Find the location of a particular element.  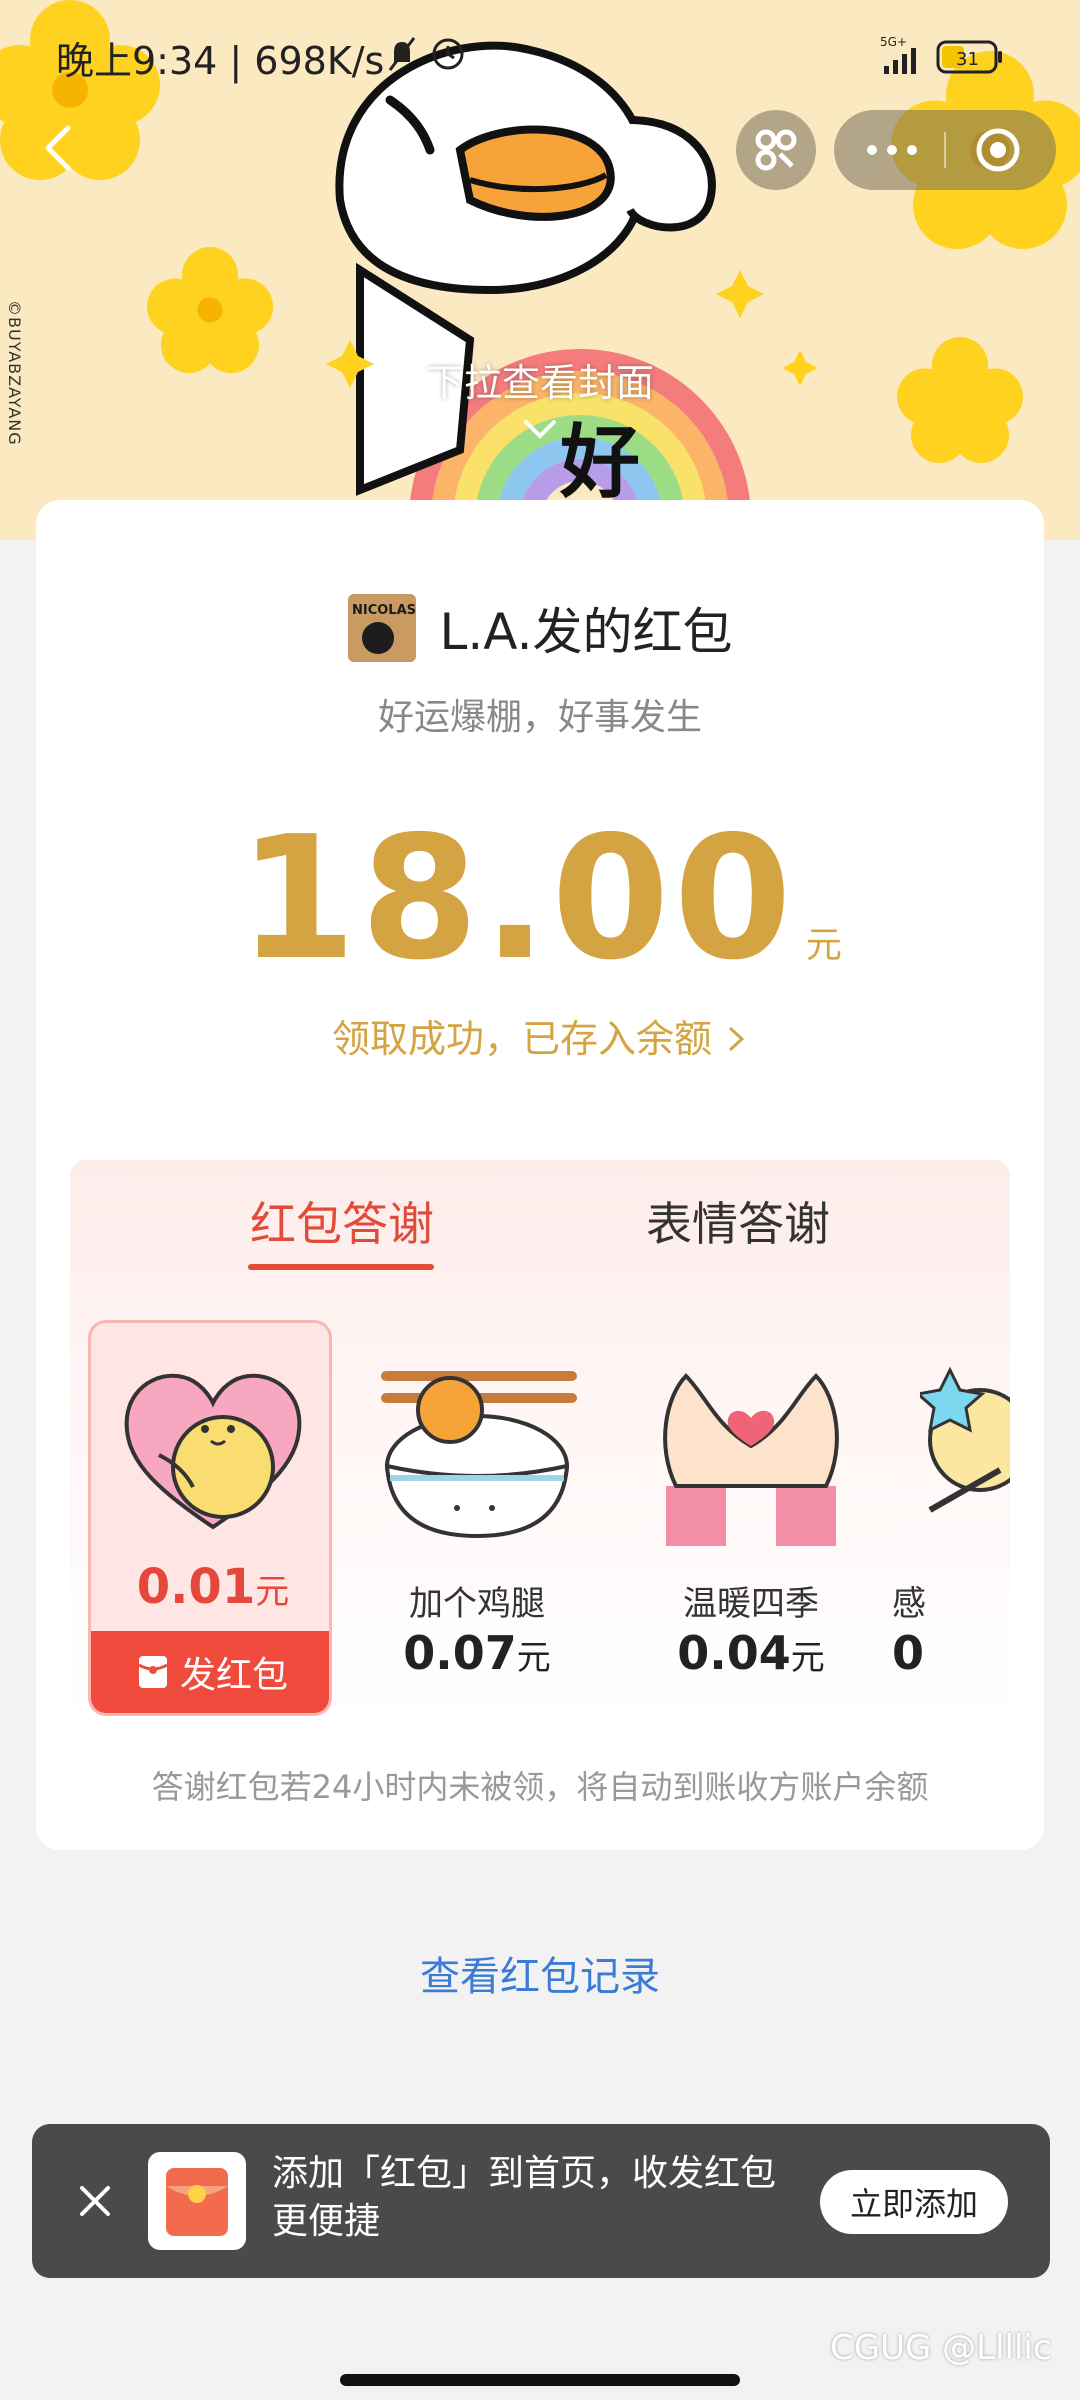

thanks-footnote: 答谢红包若24小时内未被领，将自动到账收方账户余额 is located at coordinates (540, 1787).